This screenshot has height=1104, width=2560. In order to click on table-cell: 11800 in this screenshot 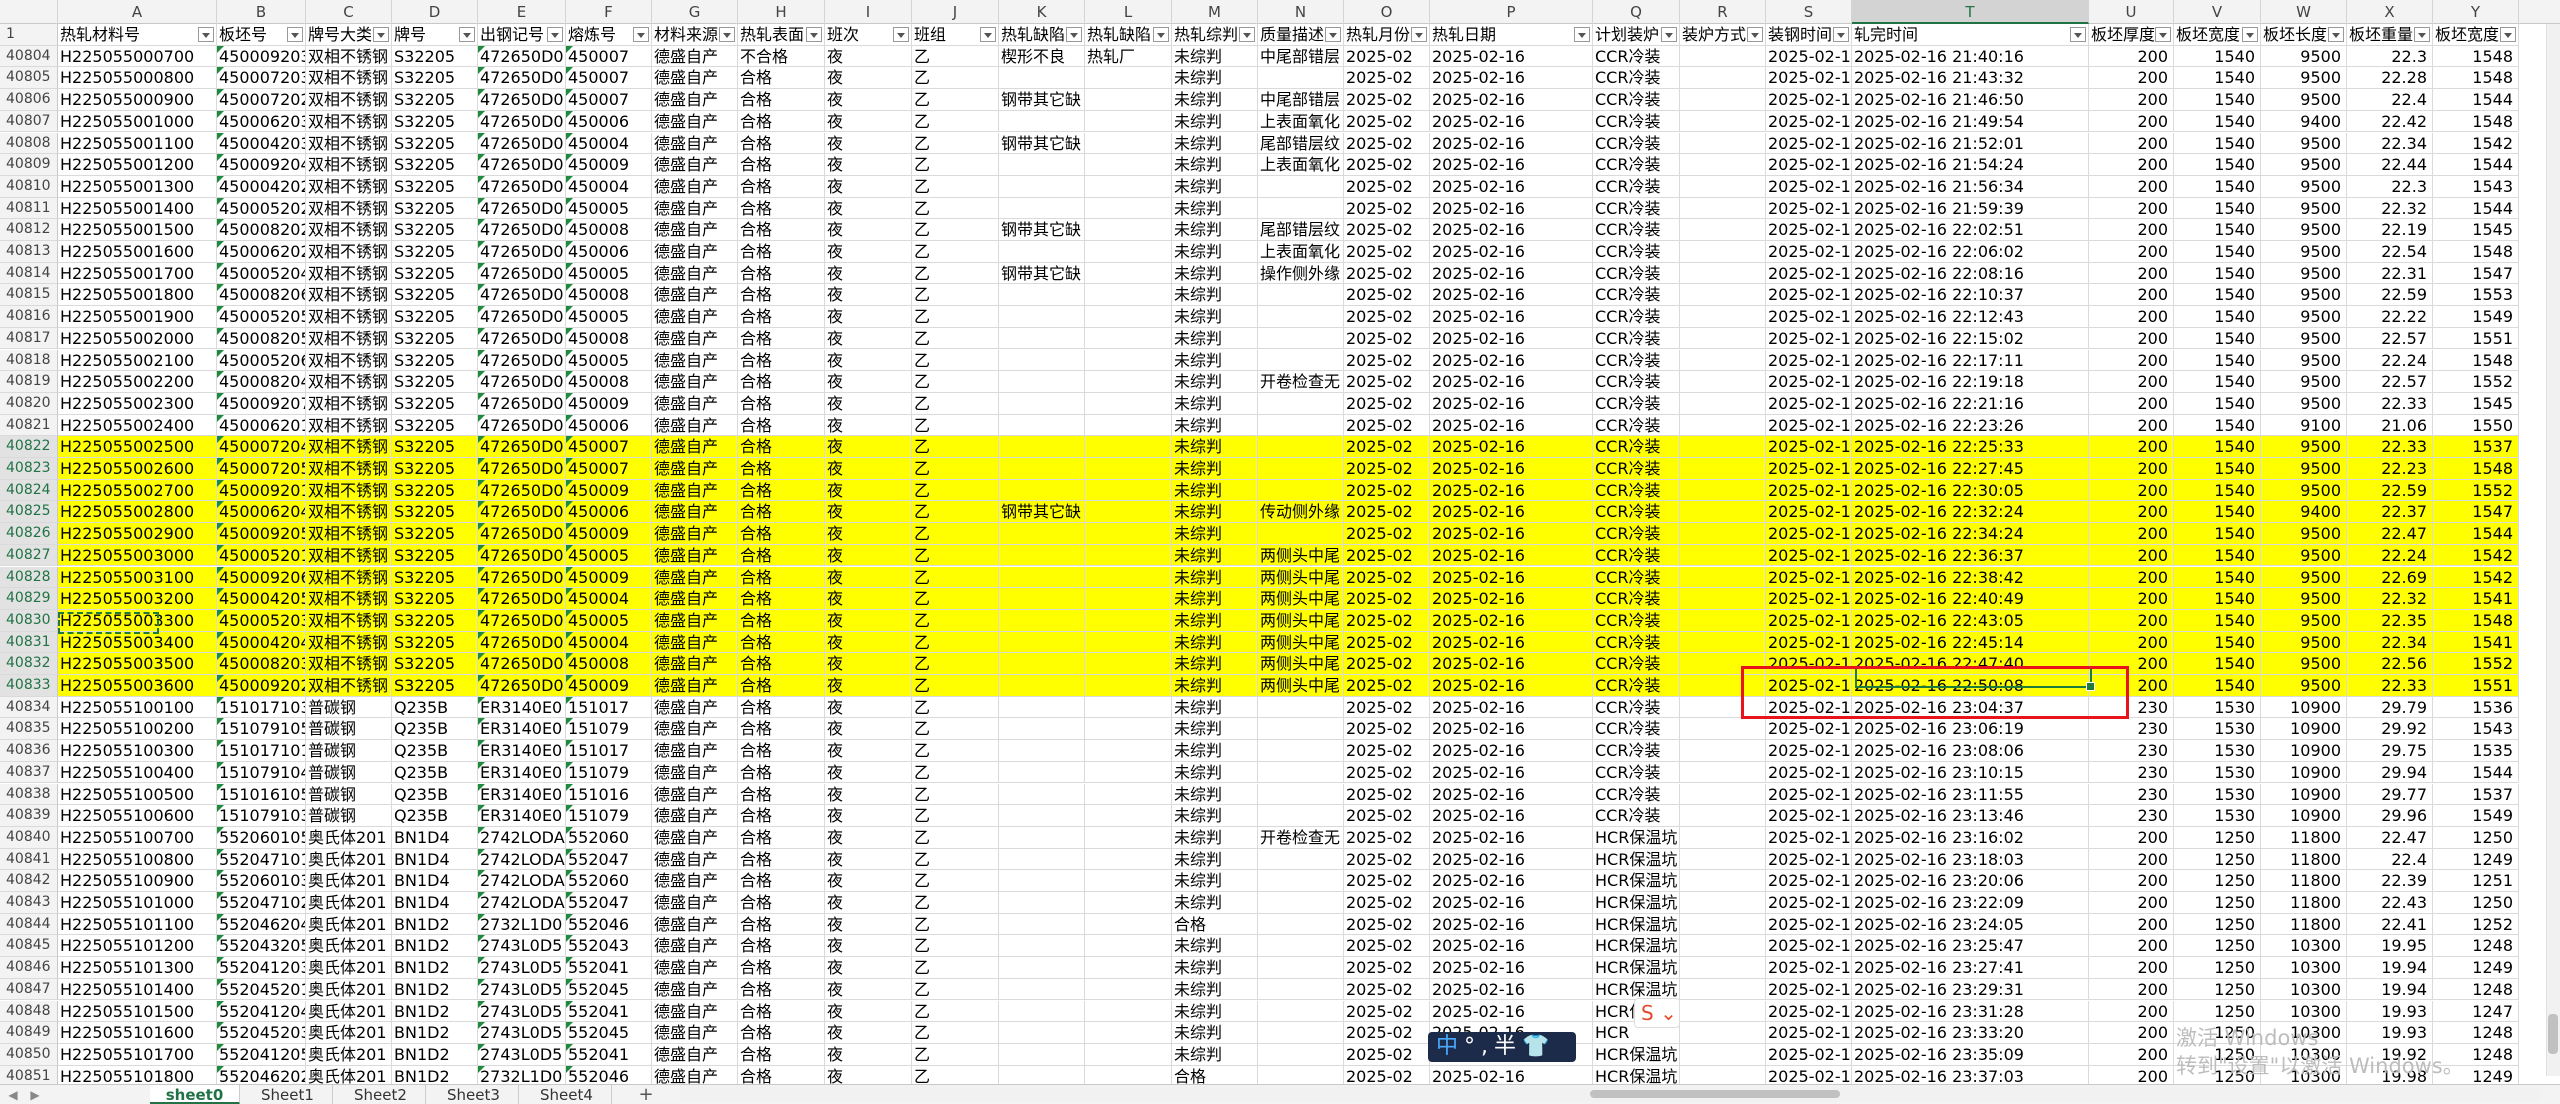, I will do `click(2304, 924)`.